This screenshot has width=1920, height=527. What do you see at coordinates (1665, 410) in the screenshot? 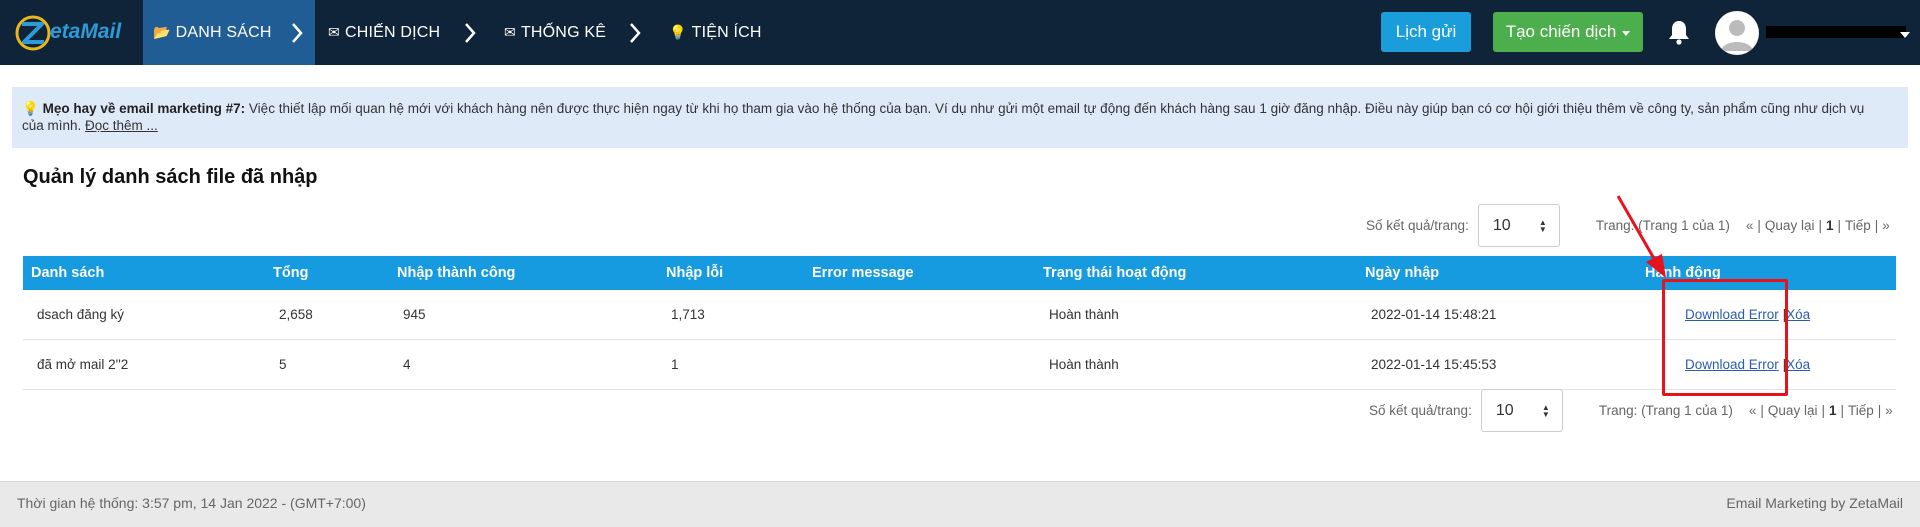
I see `page-info: Trang: (Trang 1 của 1)` at bounding box center [1665, 410].